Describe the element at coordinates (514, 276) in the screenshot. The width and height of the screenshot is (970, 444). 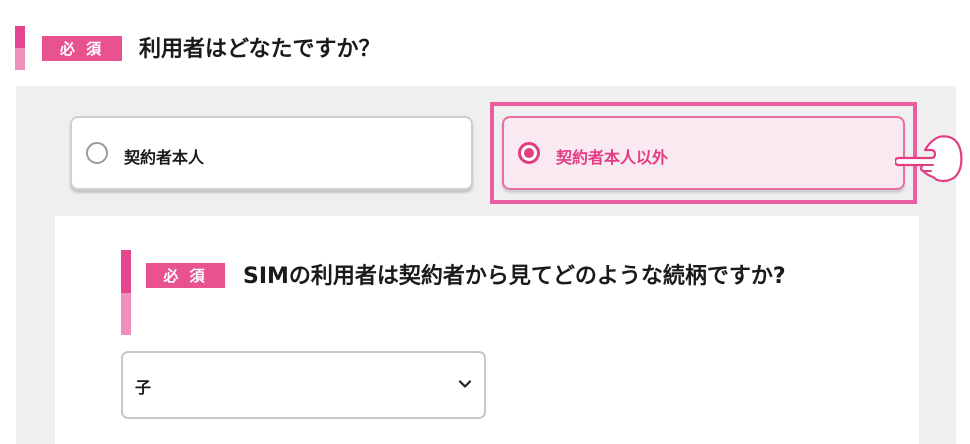
I see `question-title: SIMの利用者は契約者から見てどのような続柄ですか?` at that location.